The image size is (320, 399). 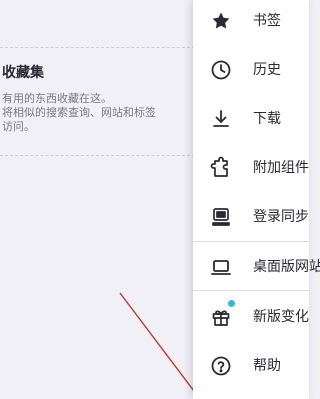 I want to click on menu-item-help: 帮助, so click(x=251, y=366).